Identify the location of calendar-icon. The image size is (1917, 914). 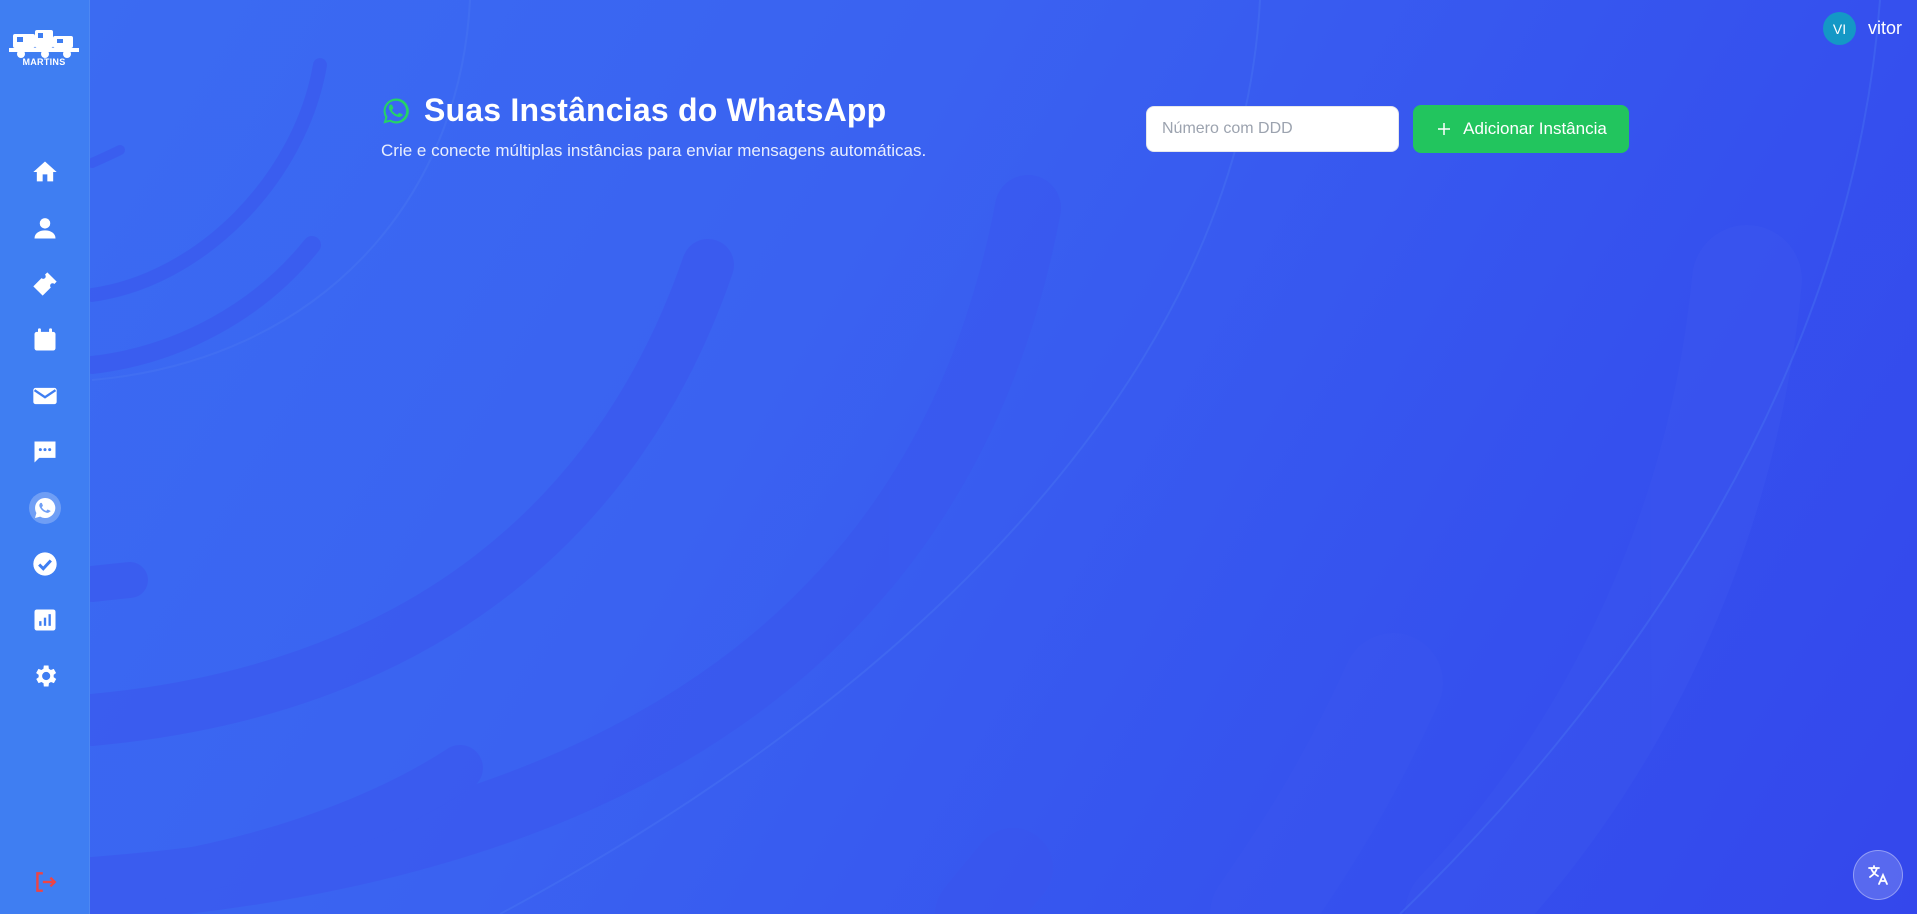
(45, 339).